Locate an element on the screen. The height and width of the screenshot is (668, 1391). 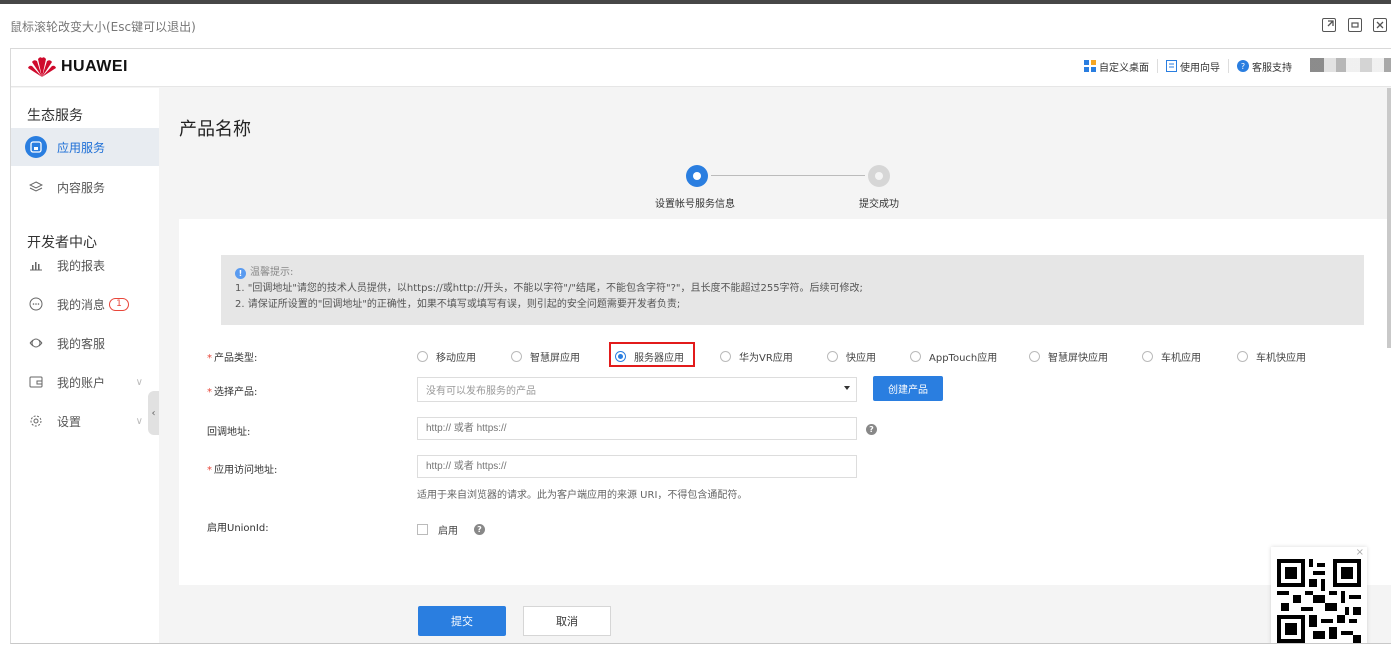
radio-vr-app: 华为VR应用 is located at coordinates (756, 356).